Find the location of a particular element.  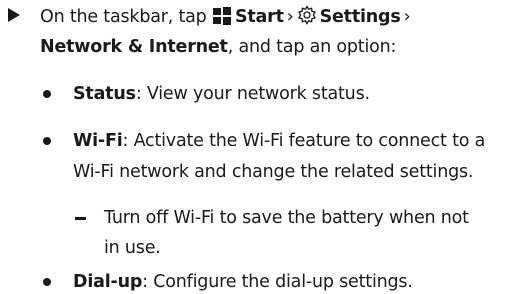

subitem-line-2: in use. is located at coordinates (132, 248).